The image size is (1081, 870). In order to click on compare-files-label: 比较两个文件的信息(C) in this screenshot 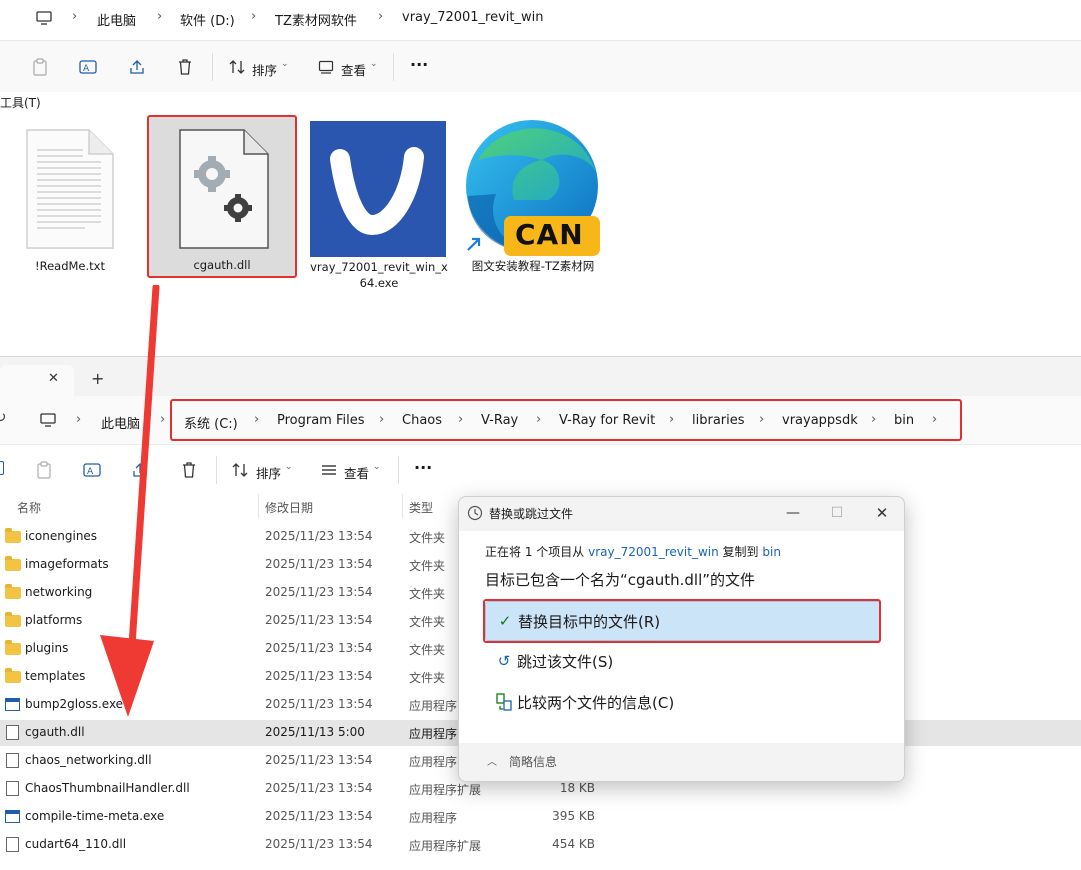, I will do `click(596, 703)`.